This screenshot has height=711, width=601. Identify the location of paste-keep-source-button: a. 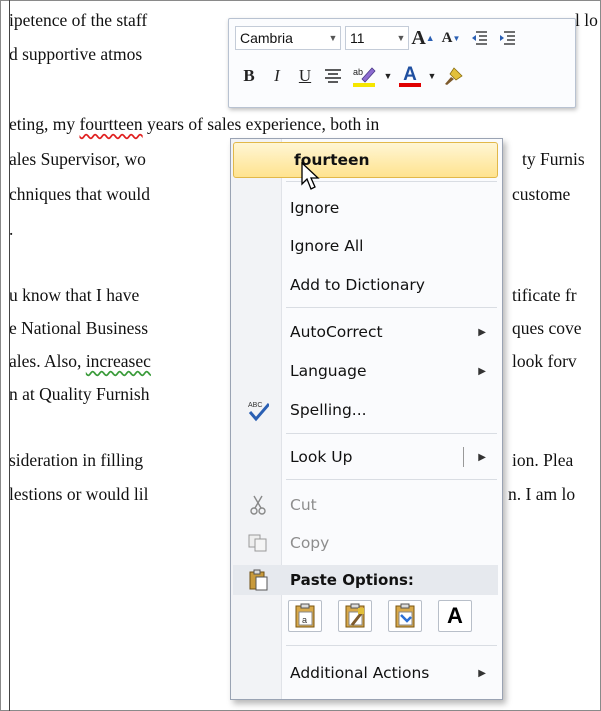
(305, 616).